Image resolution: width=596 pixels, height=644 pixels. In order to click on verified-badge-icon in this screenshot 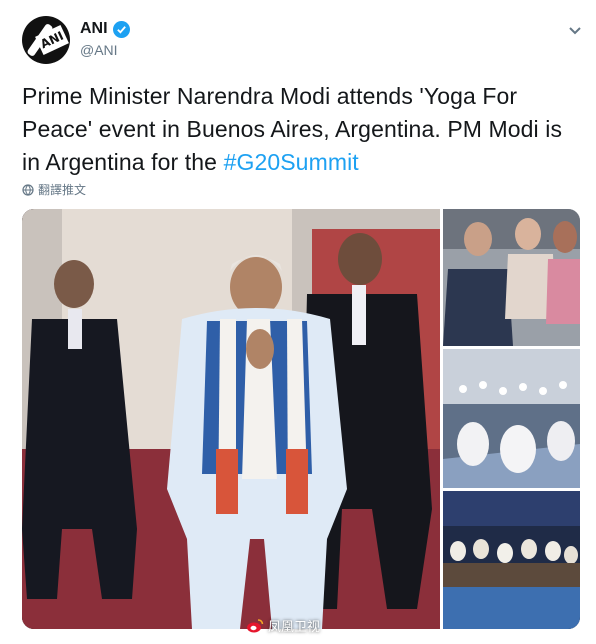, I will do `click(121, 29)`.